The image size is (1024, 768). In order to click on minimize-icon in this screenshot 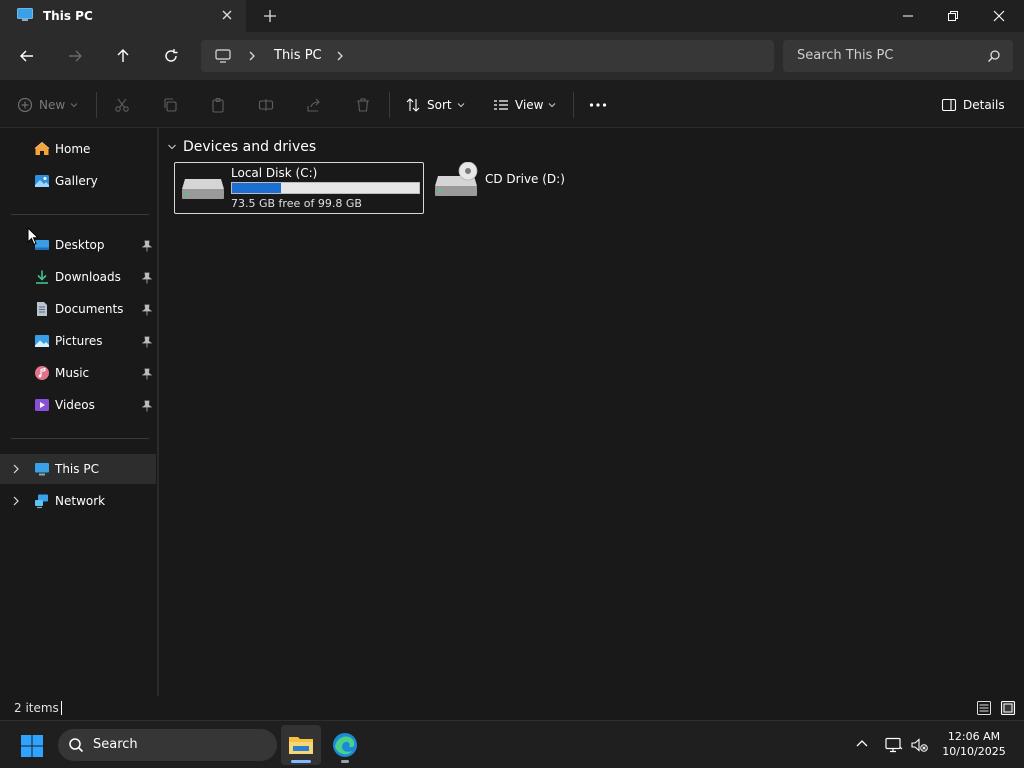, I will do `click(908, 16)`.